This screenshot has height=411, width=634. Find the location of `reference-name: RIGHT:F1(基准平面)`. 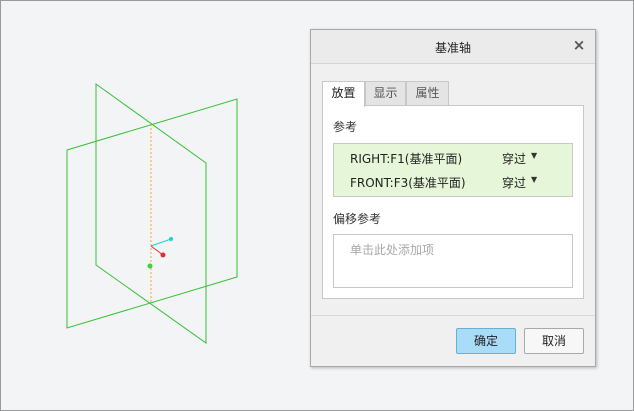

reference-name: RIGHT:F1(基准平面) is located at coordinates (406, 159).